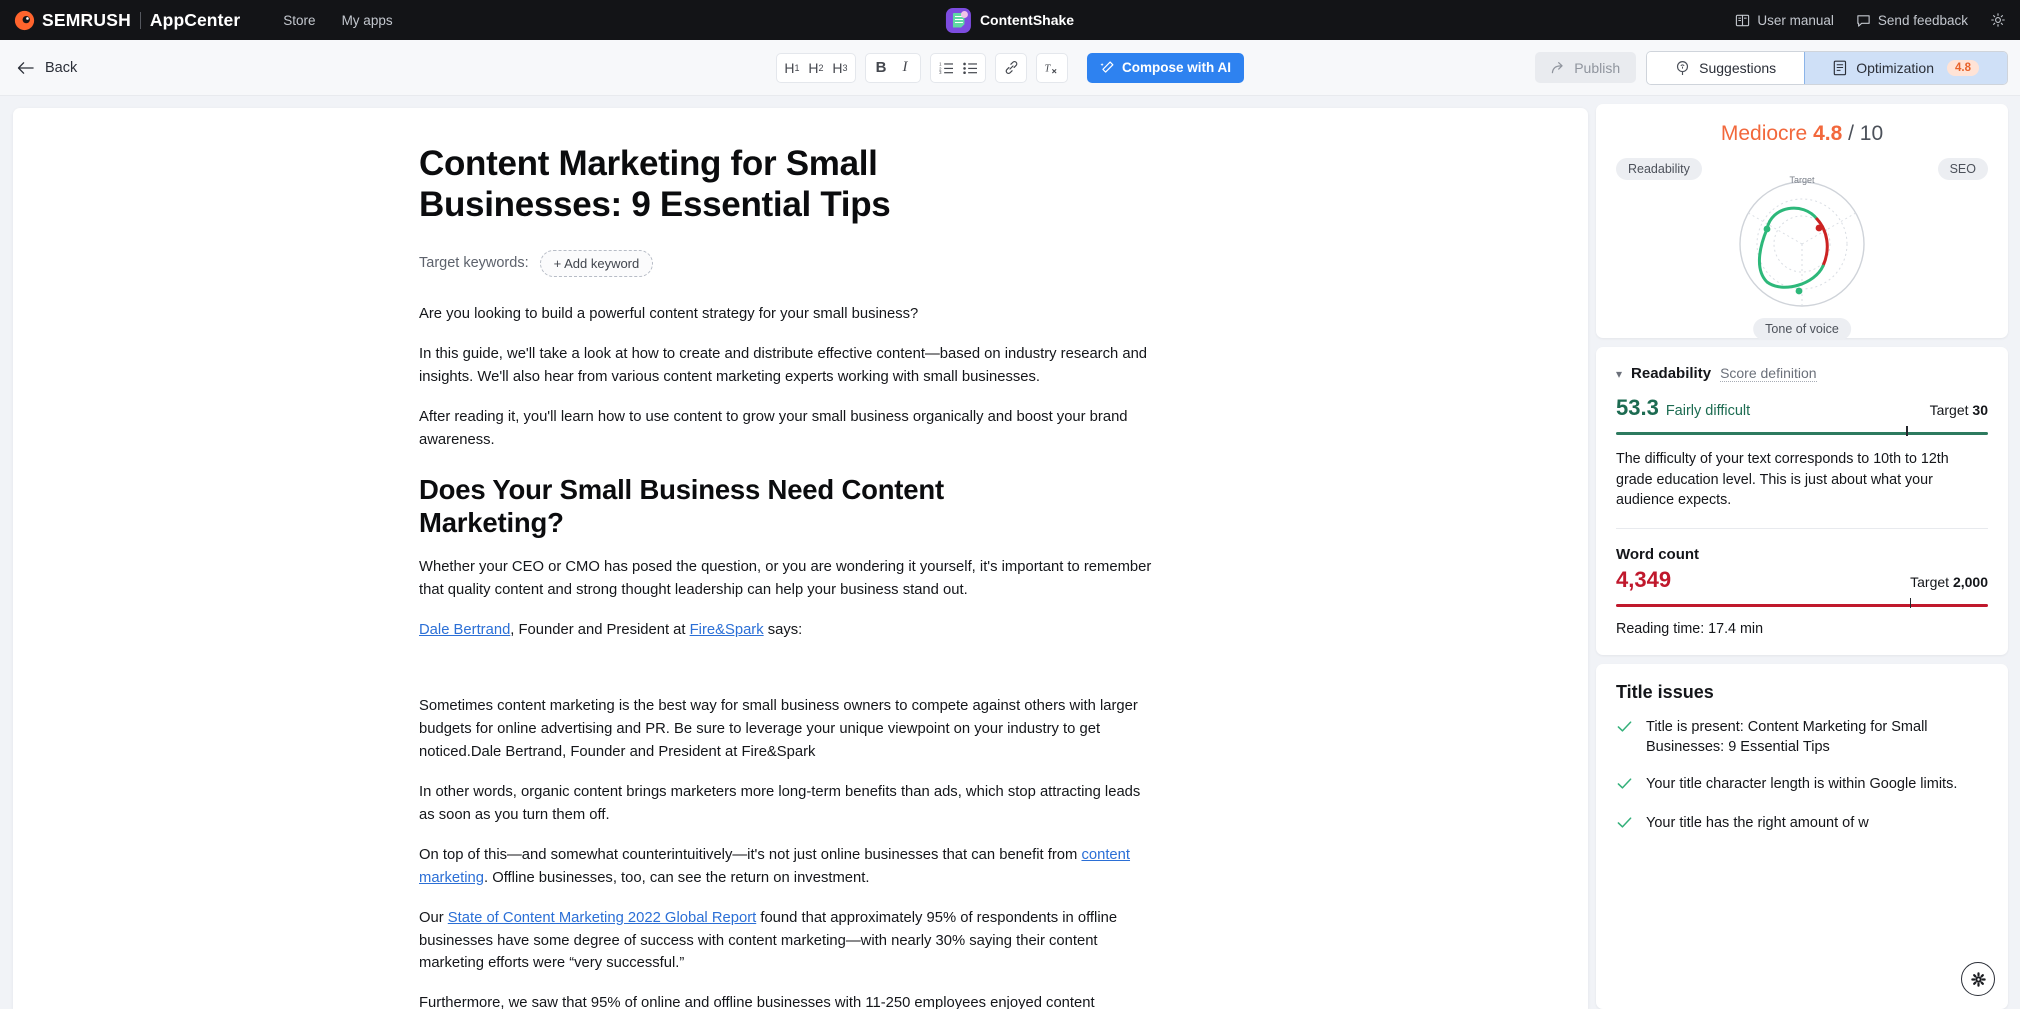 This screenshot has width=2020, height=1009. I want to click on score-radar-chart: Readability SEO Tone of voice Target, so click(1802, 246).